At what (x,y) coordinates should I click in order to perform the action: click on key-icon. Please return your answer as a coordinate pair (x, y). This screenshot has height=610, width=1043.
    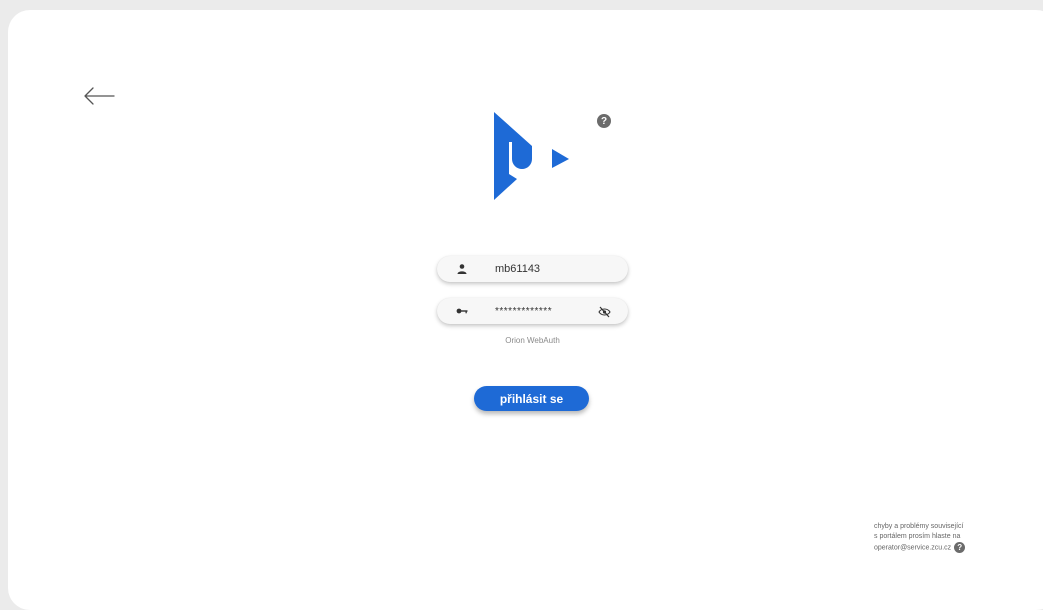
    Looking at the image, I should click on (462, 310).